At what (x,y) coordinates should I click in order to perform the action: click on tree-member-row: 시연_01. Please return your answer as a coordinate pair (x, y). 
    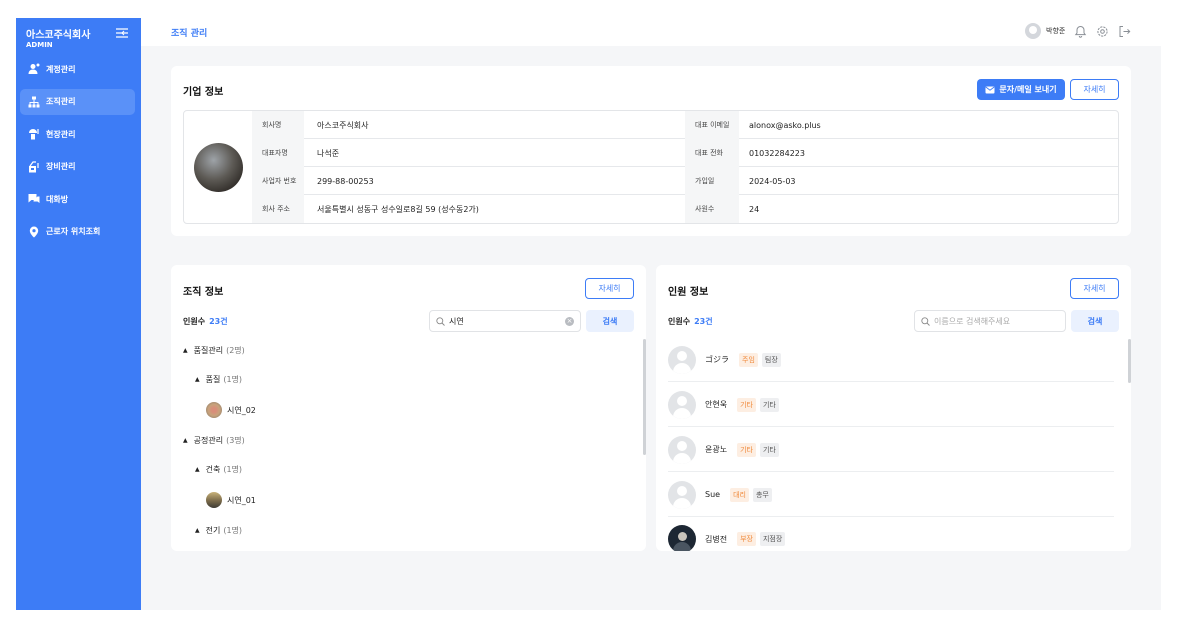
    Looking at the image, I should click on (231, 500).